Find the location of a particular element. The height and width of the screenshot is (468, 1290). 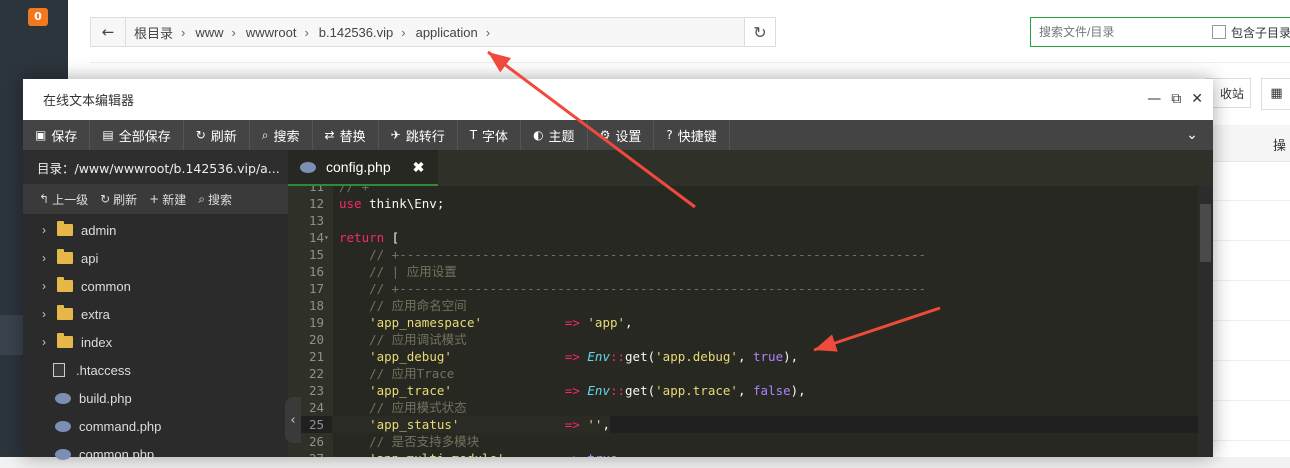

refresh-icon: ↻ is located at coordinates (759, 32).